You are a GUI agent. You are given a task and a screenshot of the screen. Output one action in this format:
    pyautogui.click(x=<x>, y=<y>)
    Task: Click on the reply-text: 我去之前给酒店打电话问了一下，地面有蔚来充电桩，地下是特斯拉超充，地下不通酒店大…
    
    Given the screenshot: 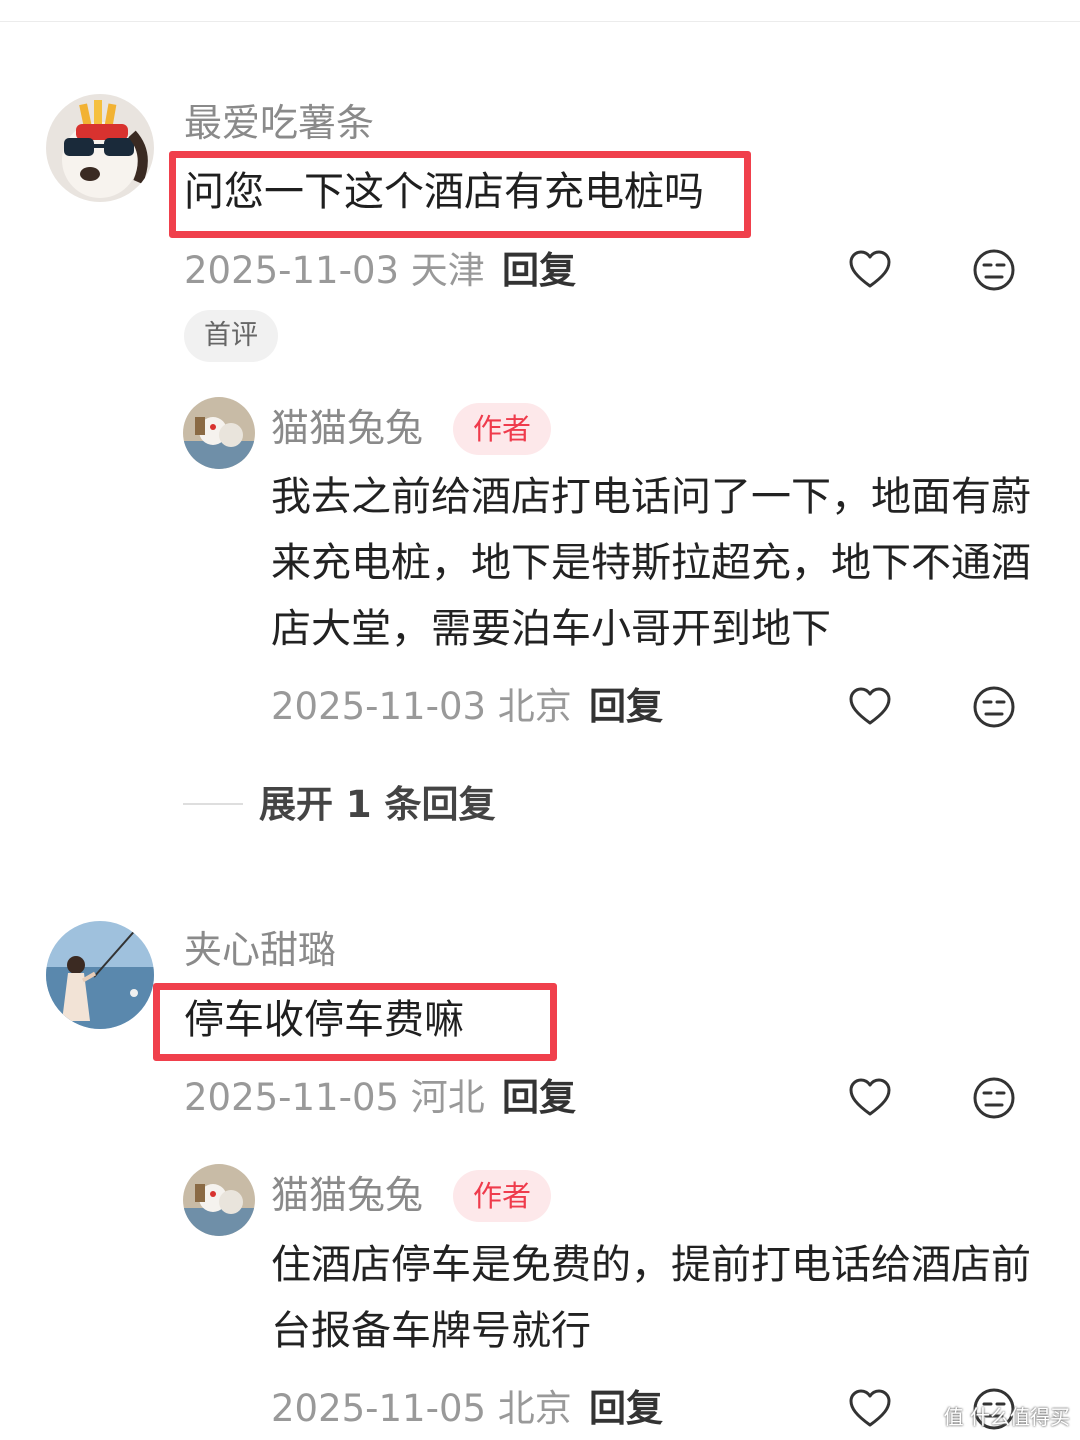 What is the action you would take?
    pyautogui.click(x=651, y=563)
    